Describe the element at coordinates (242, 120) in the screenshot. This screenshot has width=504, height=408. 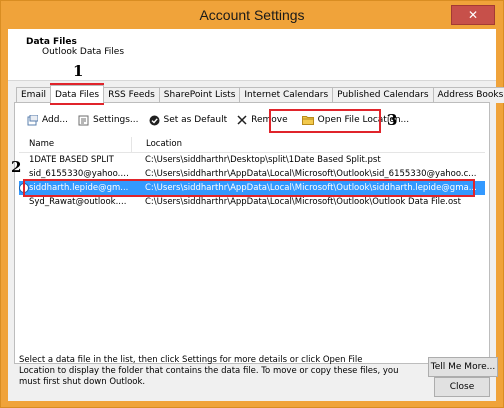
I see `remove-x-icon` at that location.